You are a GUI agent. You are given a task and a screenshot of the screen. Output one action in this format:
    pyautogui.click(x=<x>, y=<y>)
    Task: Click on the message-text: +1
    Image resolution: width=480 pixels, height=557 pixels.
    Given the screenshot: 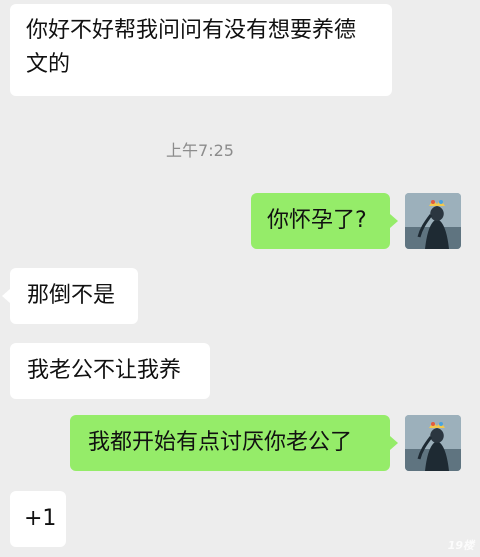 What is the action you would take?
    pyautogui.click(x=40, y=518)
    